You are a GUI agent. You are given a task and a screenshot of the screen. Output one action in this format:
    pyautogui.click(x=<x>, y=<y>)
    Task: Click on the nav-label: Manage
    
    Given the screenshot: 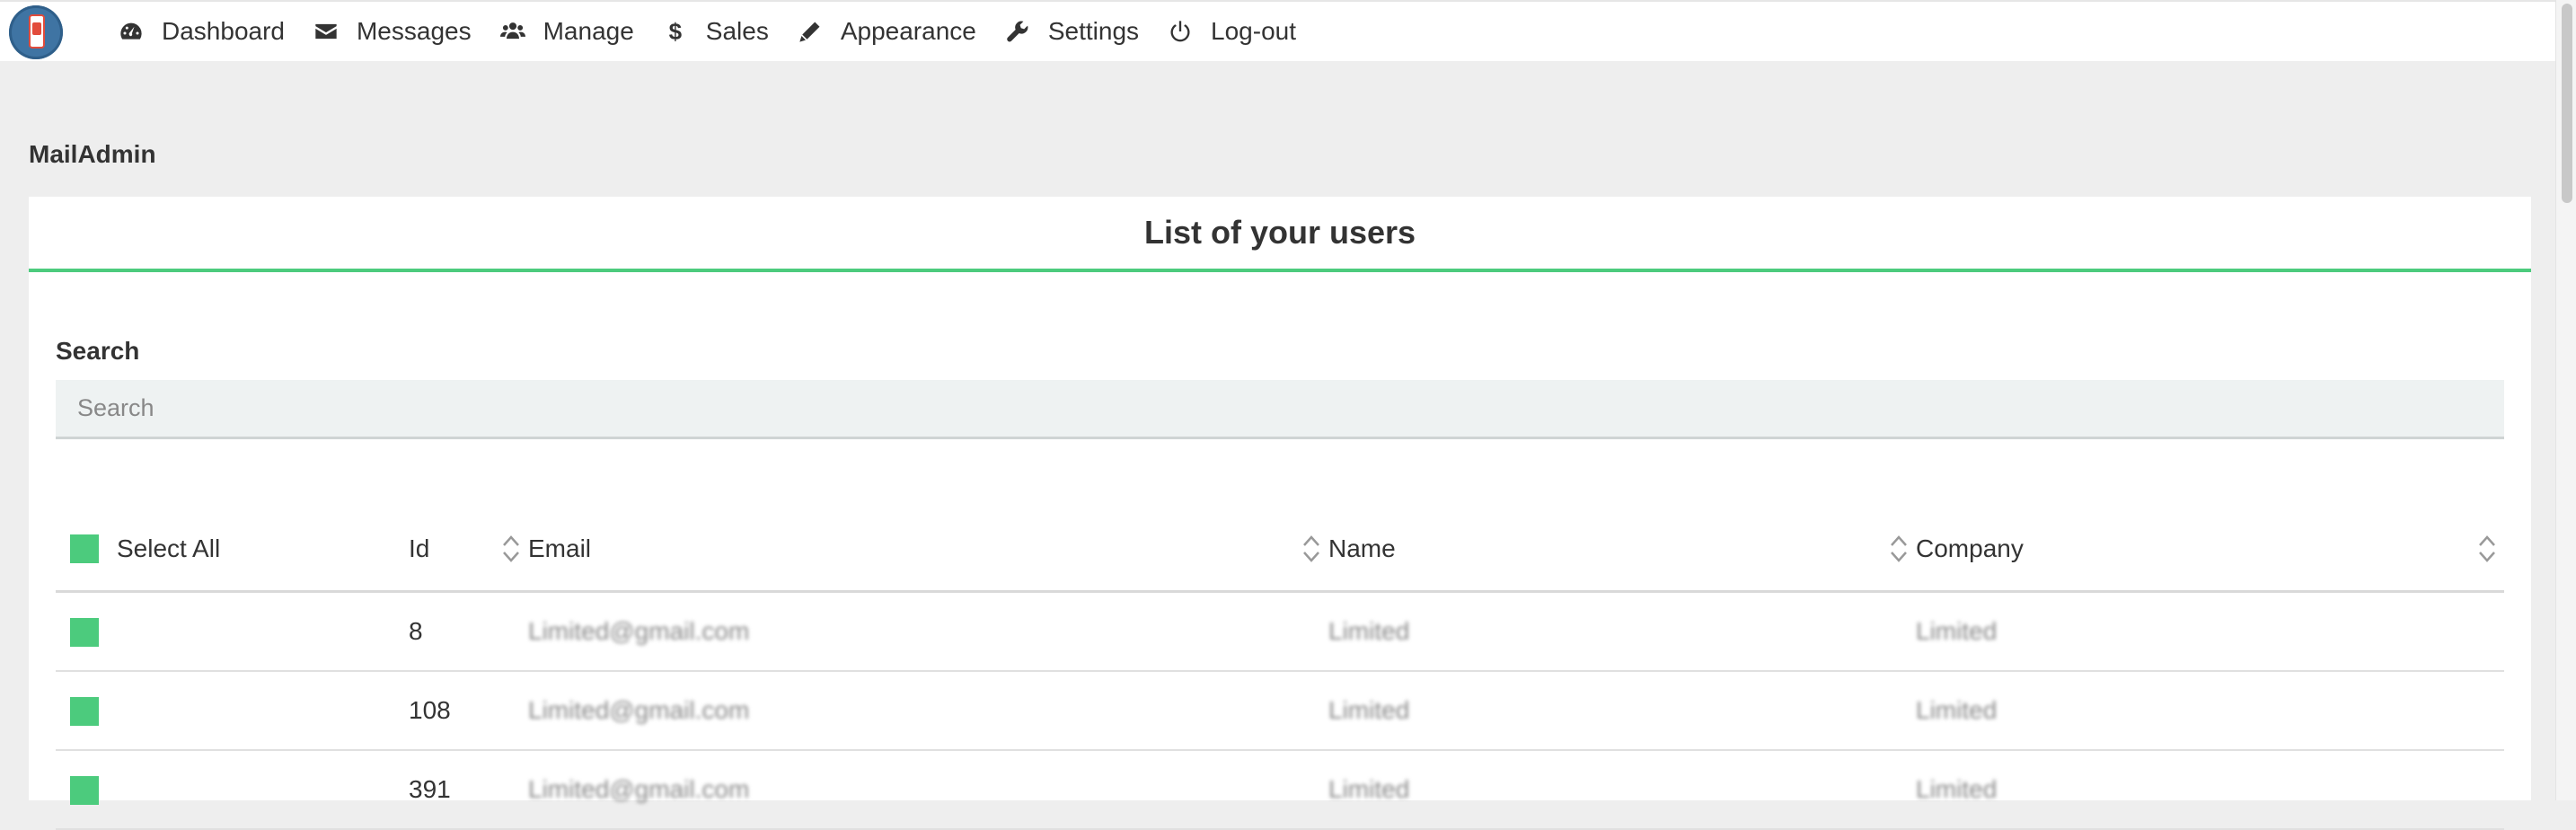 What is the action you would take?
    pyautogui.click(x=588, y=31)
    